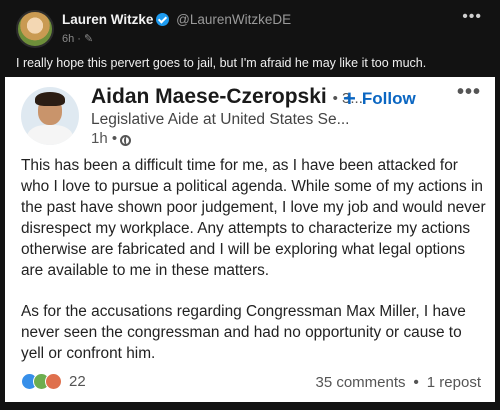 The height and width of the screenshot is (410, 500). I want to click on follow-label: Follow, so click(388, 98).